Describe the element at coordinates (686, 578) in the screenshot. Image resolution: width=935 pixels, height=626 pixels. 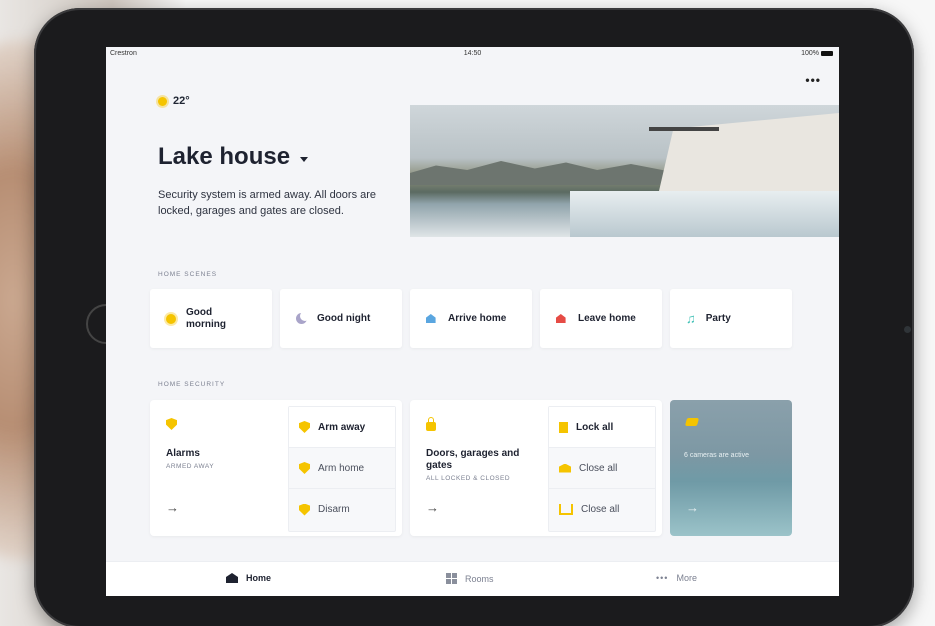
I see `tab-label: More` at that location.